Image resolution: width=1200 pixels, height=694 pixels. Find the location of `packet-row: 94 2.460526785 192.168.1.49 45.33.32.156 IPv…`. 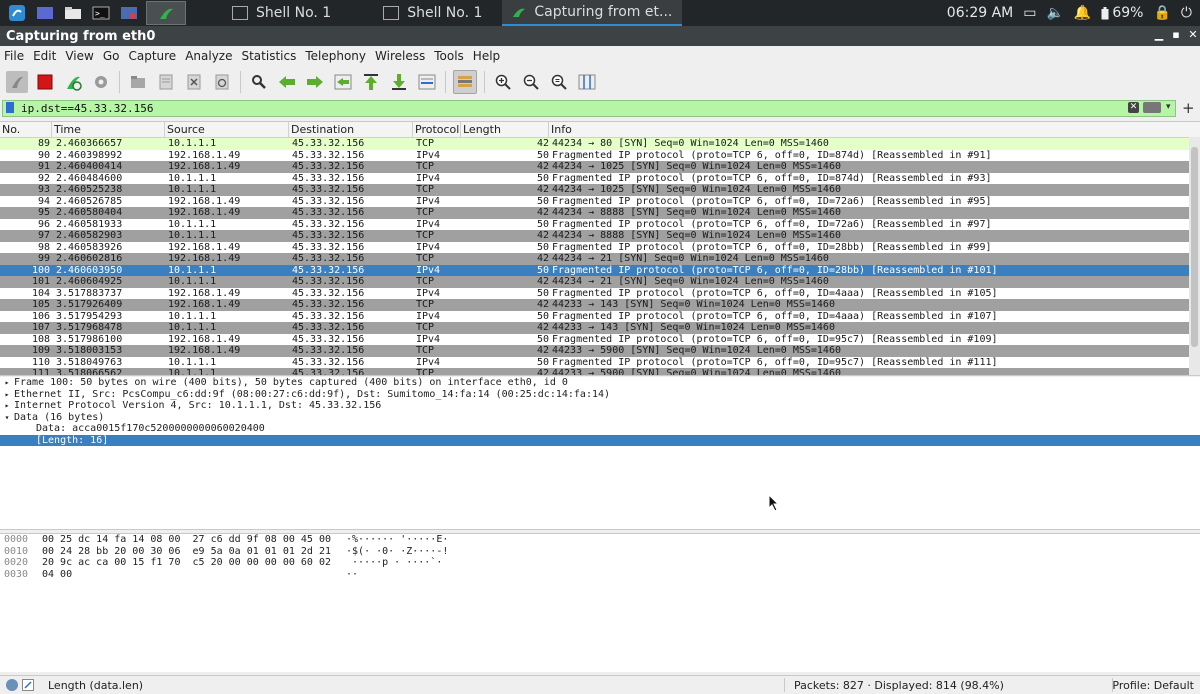

packet-row: 94 2.460526785 192.168.1.49 45.33.32.156 IPv… is located at coordinates (600, 201).